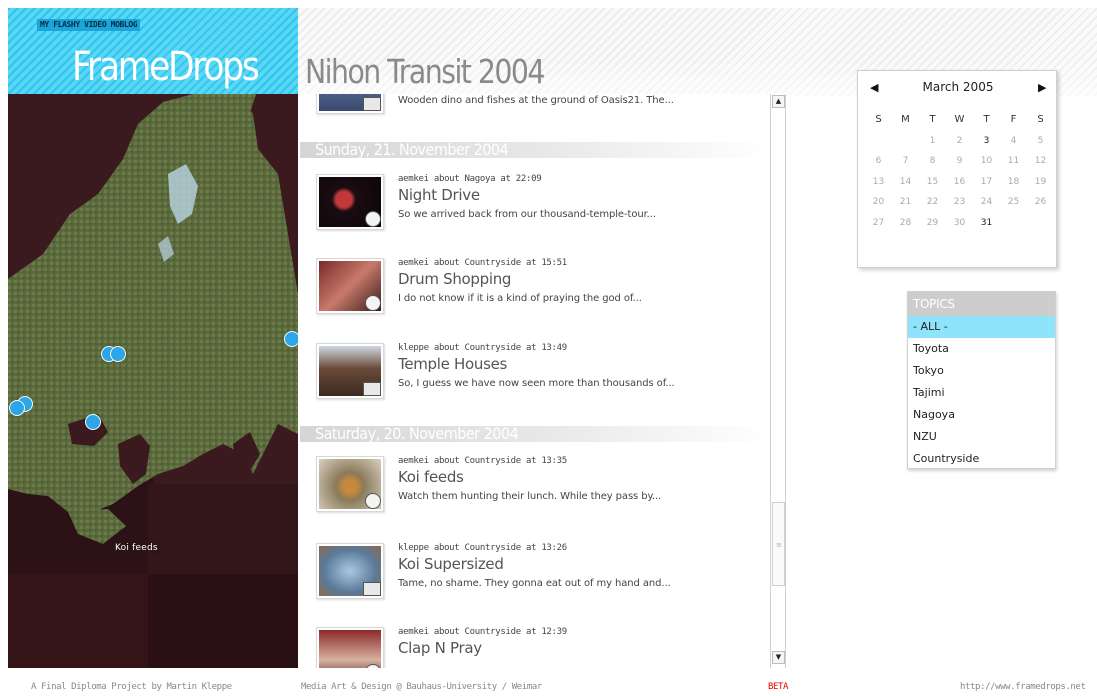 Image resolution: width=1097 pixels, height=696 pixels. What do you see at coordinates (959, 140) in the screenshot?
I see `calendar-day: 2` at bounding box center [959, 140].